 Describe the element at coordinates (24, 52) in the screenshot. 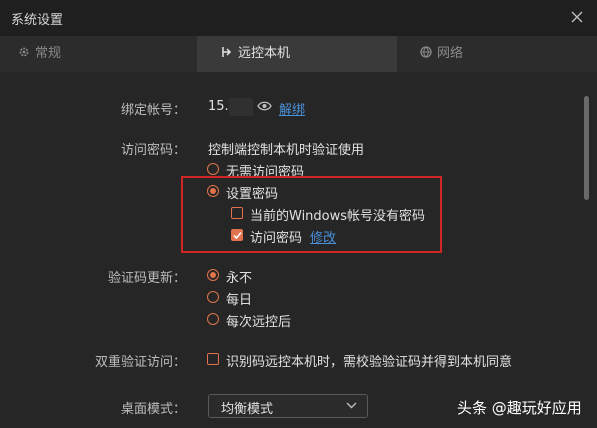

I see `gear-icon` at that location.